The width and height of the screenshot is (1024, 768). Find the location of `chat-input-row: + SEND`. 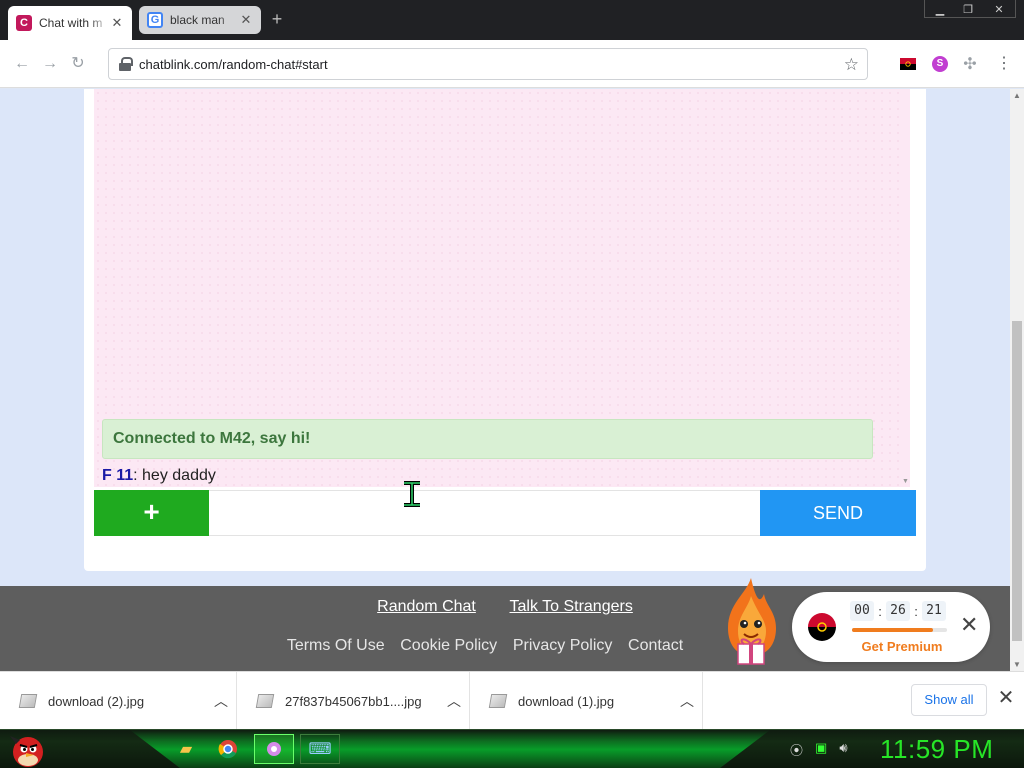

chat-input-row: + SEND is located at coordinates (505, 513).